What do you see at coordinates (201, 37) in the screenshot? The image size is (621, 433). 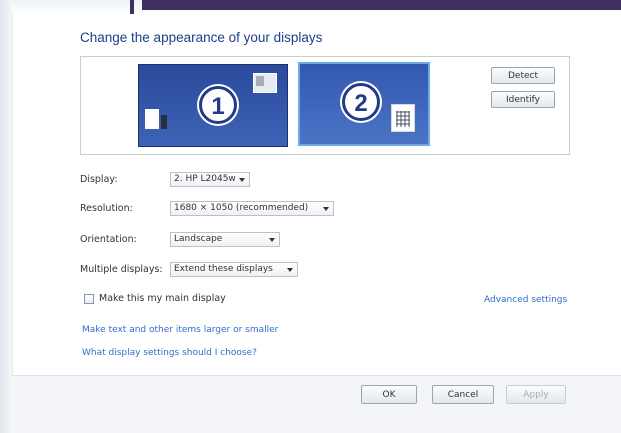 I see `page-title: Change the appearance of your displays` at bounding box center [201, 37].